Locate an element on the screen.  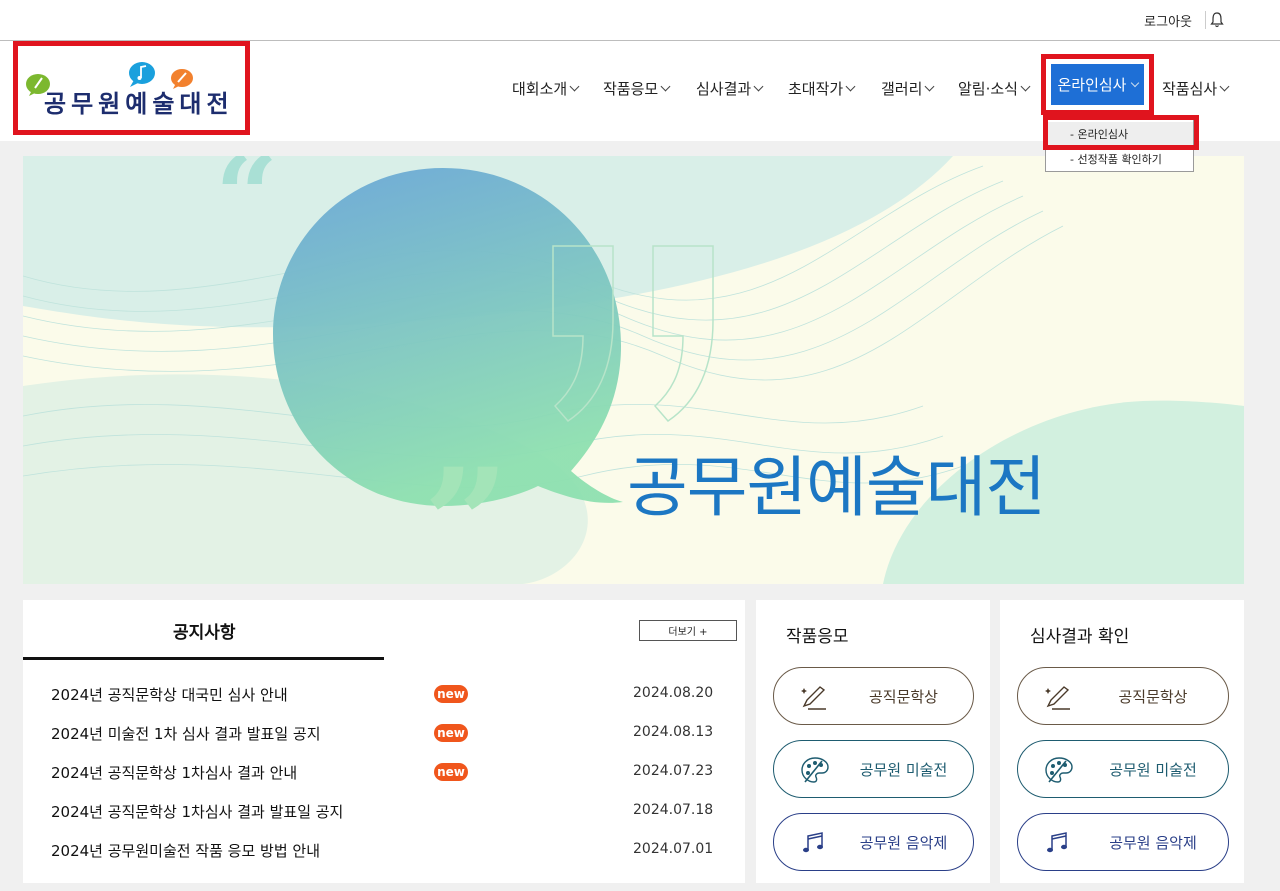
notice-row: 2024년 공직문학상 1차심사 결과 발표일 공지 2024.07.18 is located at coordinates (382, 812).